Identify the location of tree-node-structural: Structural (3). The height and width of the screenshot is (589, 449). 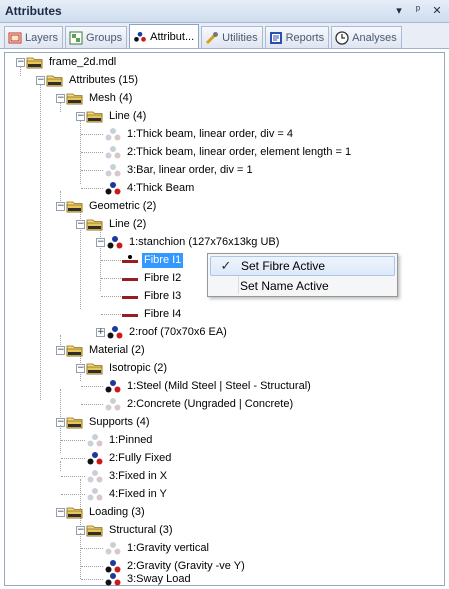
(130, 530).